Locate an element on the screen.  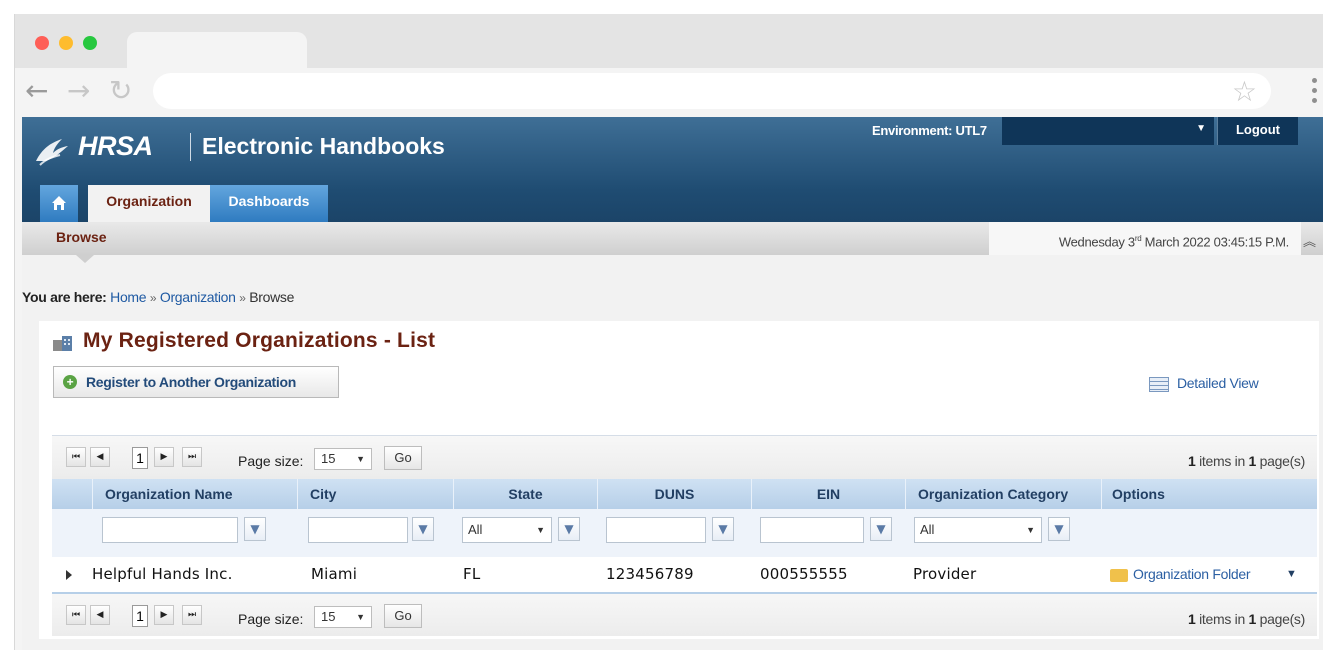
active-subnav-pointer is located at coordinates (85, 259).